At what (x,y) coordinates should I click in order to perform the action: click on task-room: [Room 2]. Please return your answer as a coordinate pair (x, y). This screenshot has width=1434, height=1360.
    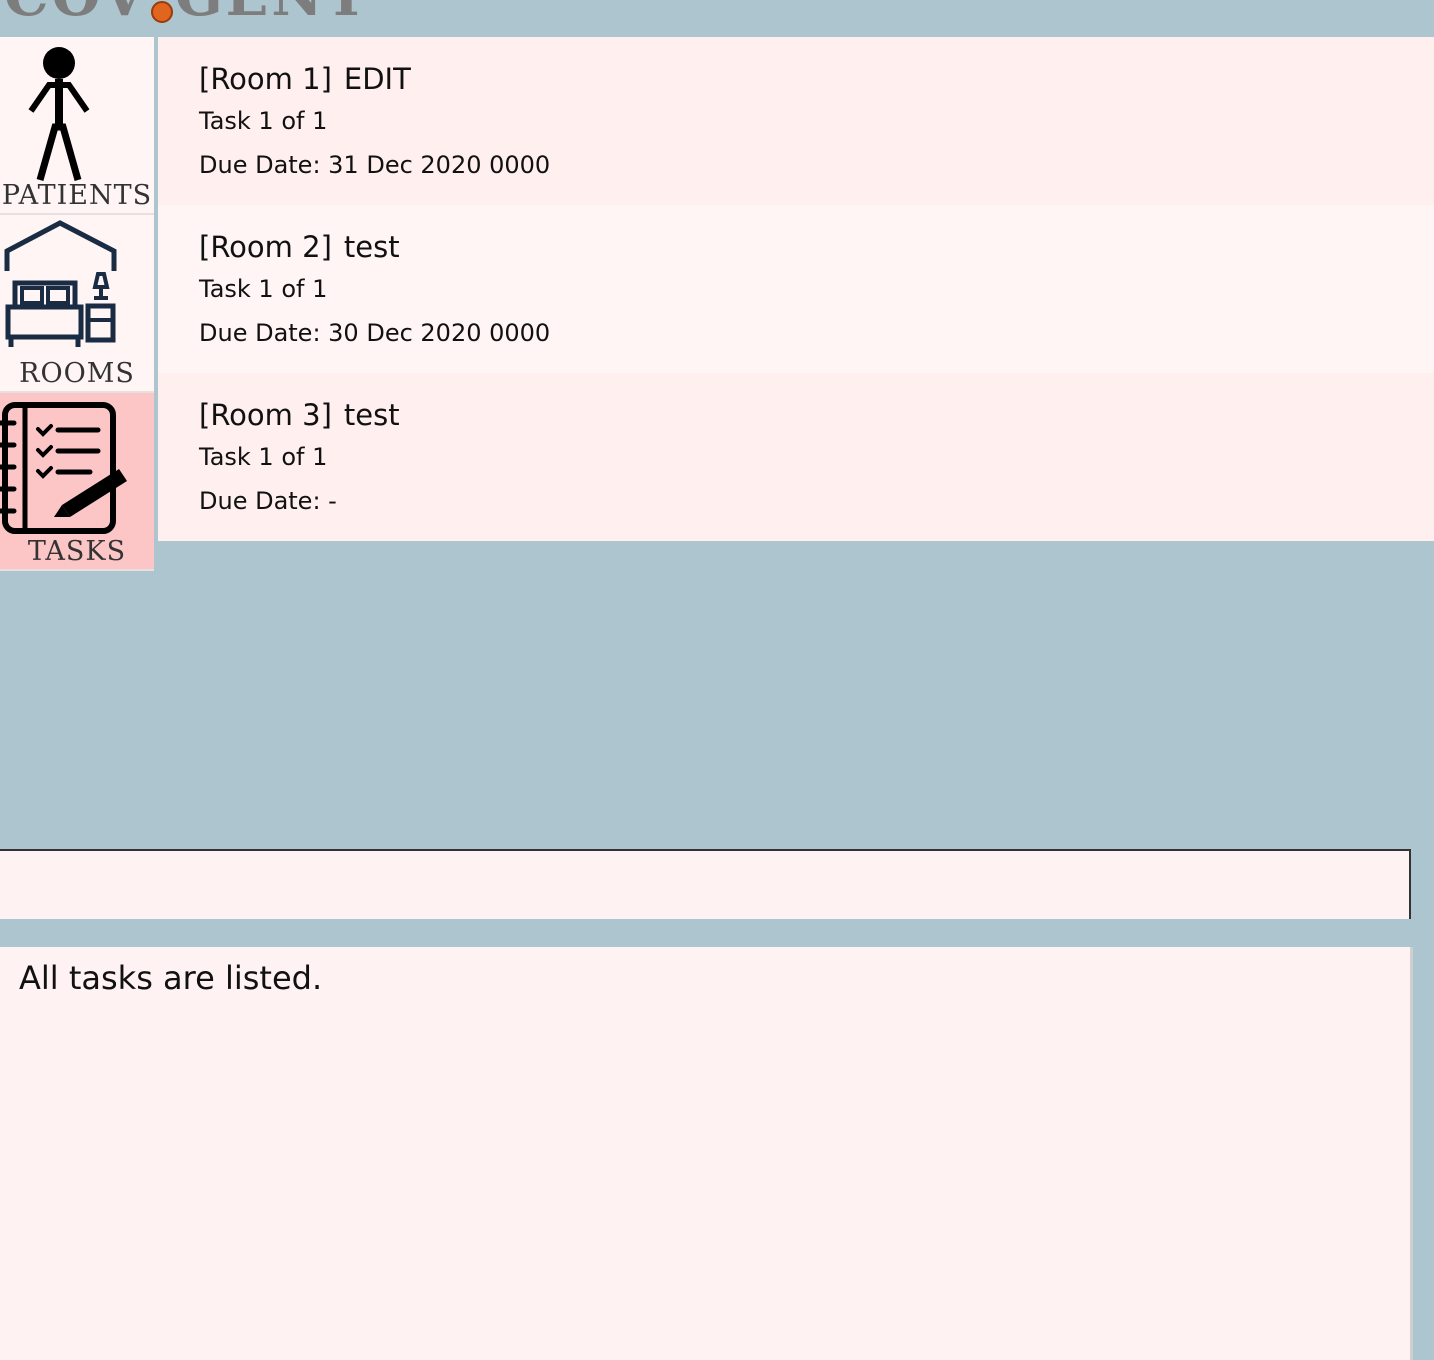
    Looking at the image, I should click on (265, 247).